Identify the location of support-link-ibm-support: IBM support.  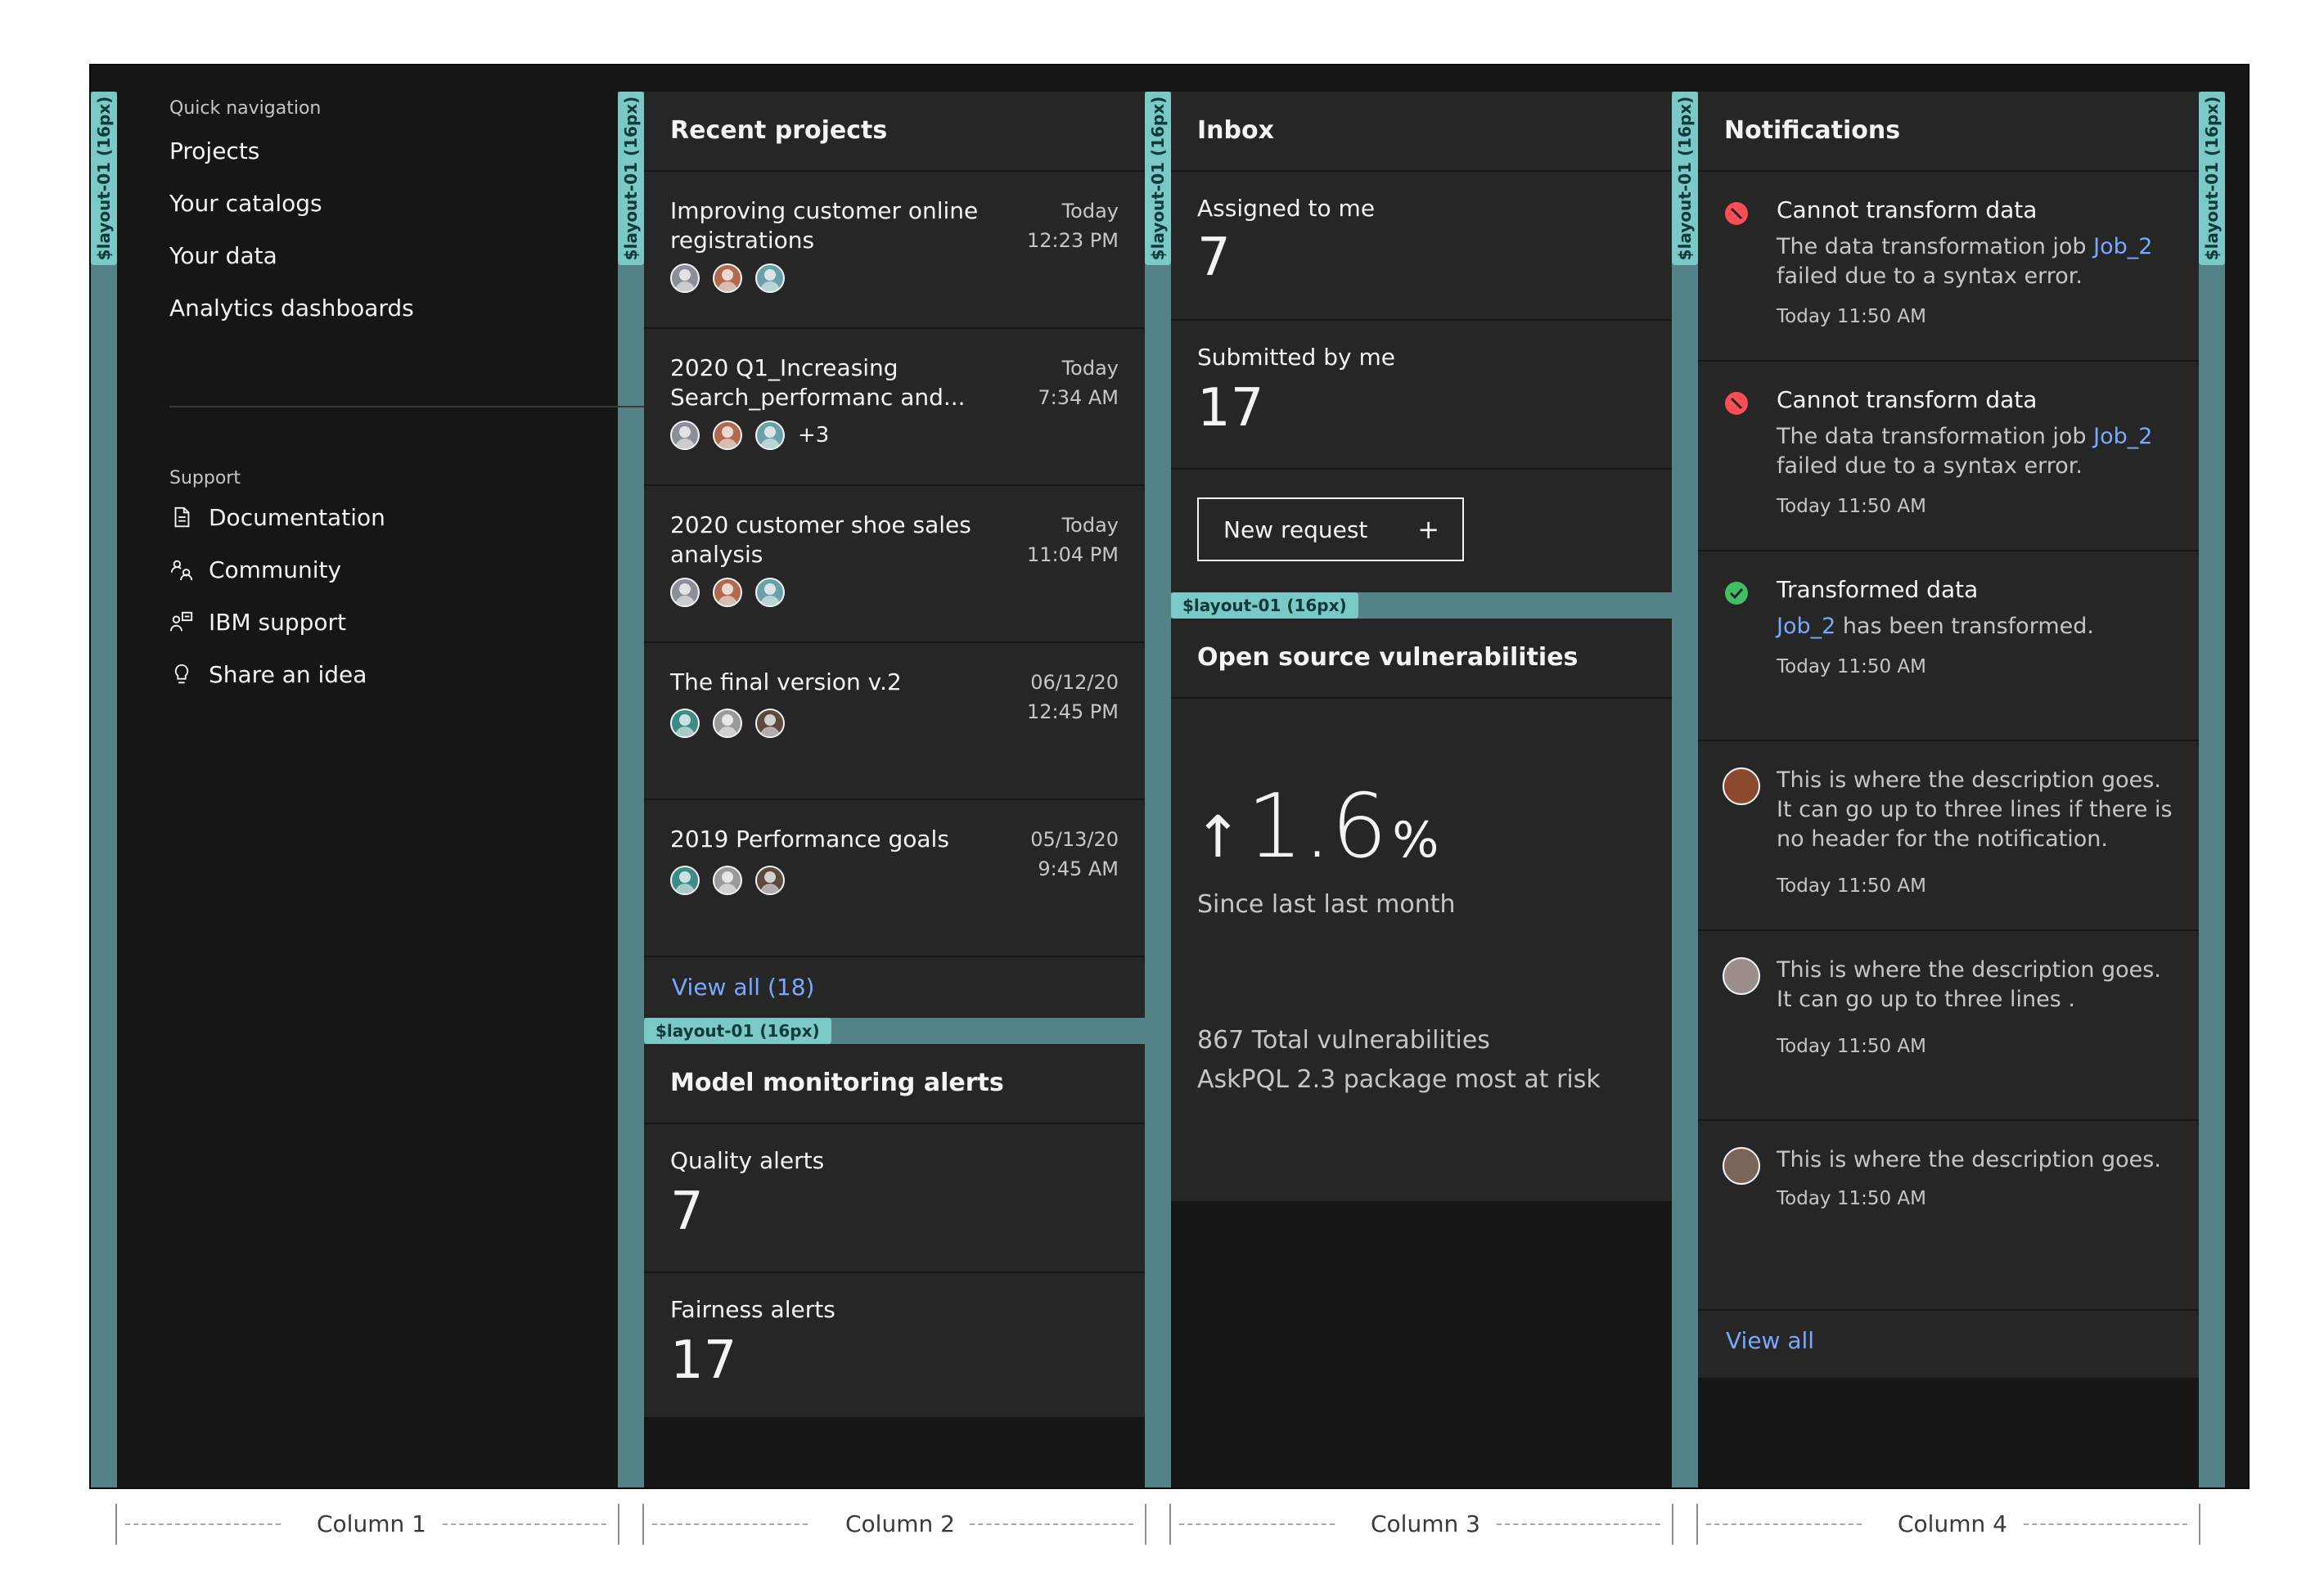
(258, 622).